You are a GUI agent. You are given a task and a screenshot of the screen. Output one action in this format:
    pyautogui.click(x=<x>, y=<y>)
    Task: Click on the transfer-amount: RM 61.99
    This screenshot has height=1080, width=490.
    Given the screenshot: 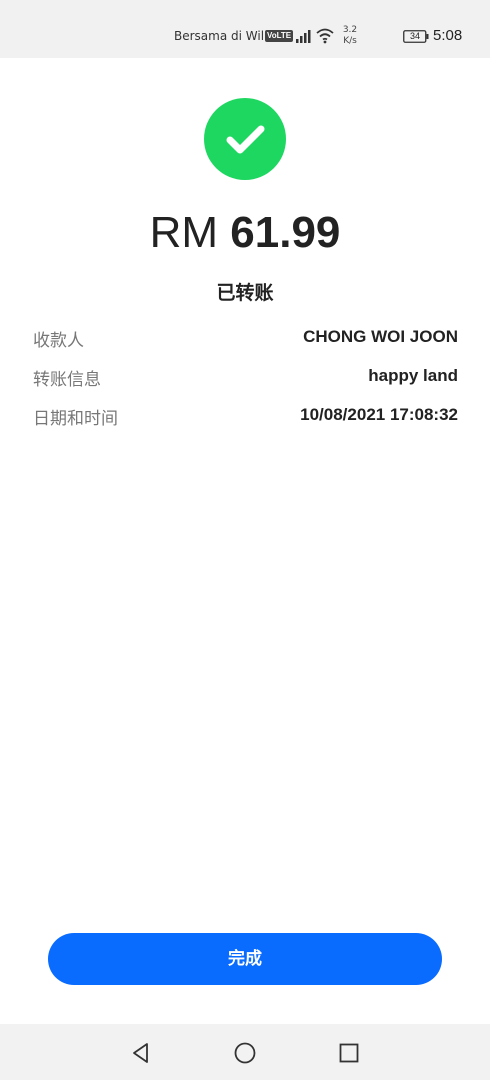 What is the action you would take?
    pyautogui.click(x=245, y=233)
    